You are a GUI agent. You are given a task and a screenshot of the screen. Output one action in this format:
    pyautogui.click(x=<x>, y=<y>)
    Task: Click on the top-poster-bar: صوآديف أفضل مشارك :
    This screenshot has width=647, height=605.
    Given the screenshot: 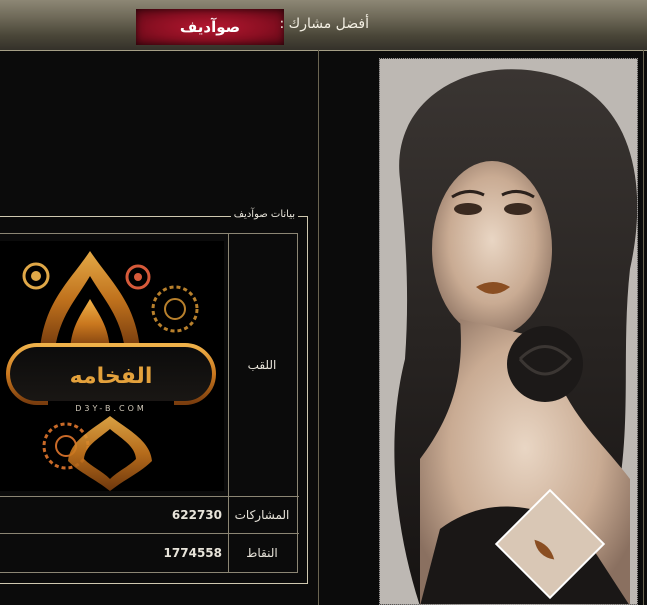 What is the action you would take?
    pyautogui.click(x=323, y=25)
    